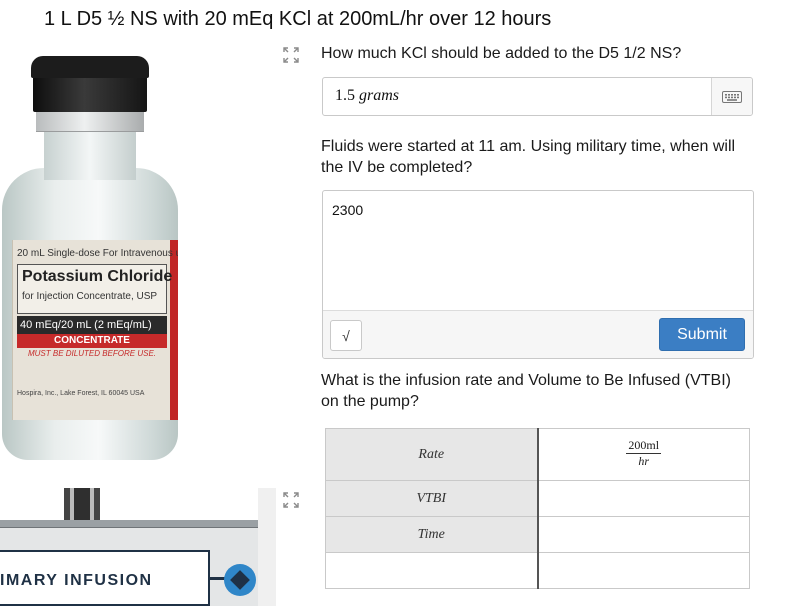 Image resolution: width=811 pixels, height=606 pixels. I want to click on iv-completion-value: 2300, so click(348, 210).